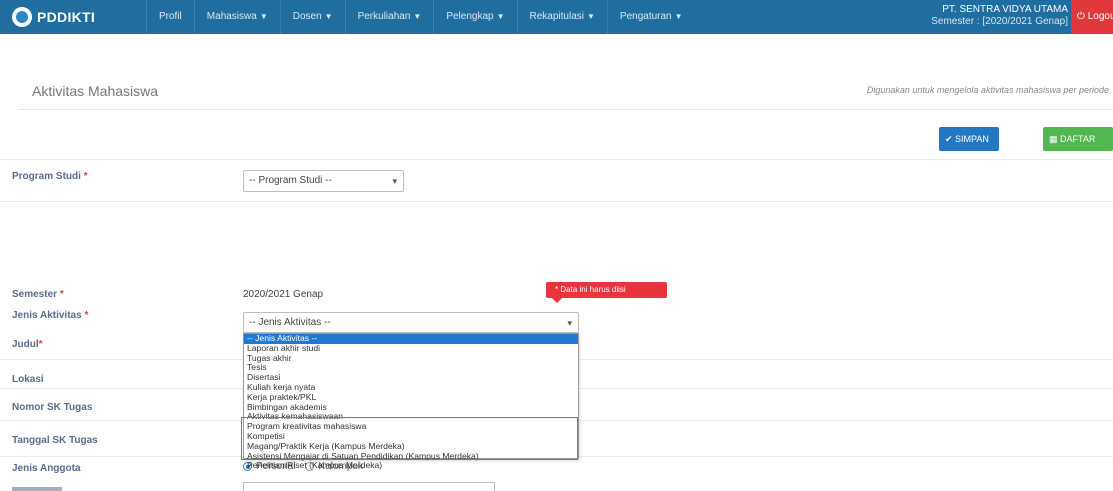 The width and height of the screenshot is (1113, 491). I want to click on logout-button: ⏻ Logout, so click(1092, 17).